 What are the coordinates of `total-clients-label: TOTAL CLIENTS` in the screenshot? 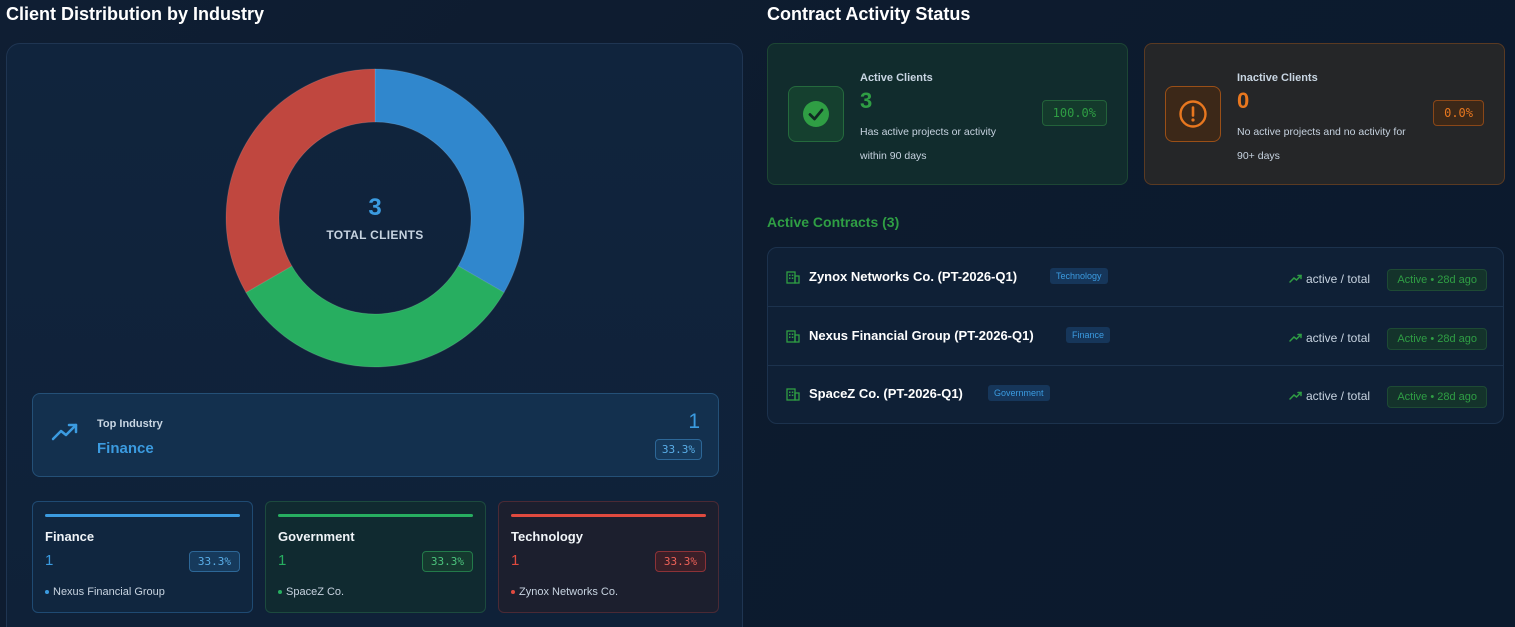 It's located at (375, 235).